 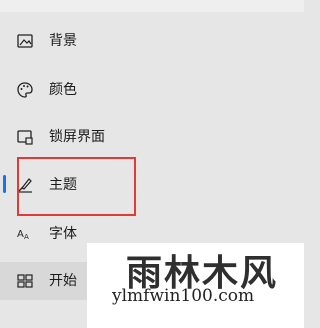 What do you see at coordinates (63, 90) in the screenshot?
I see `nav-item-label: 颜色` at bounding box center [63, 90].